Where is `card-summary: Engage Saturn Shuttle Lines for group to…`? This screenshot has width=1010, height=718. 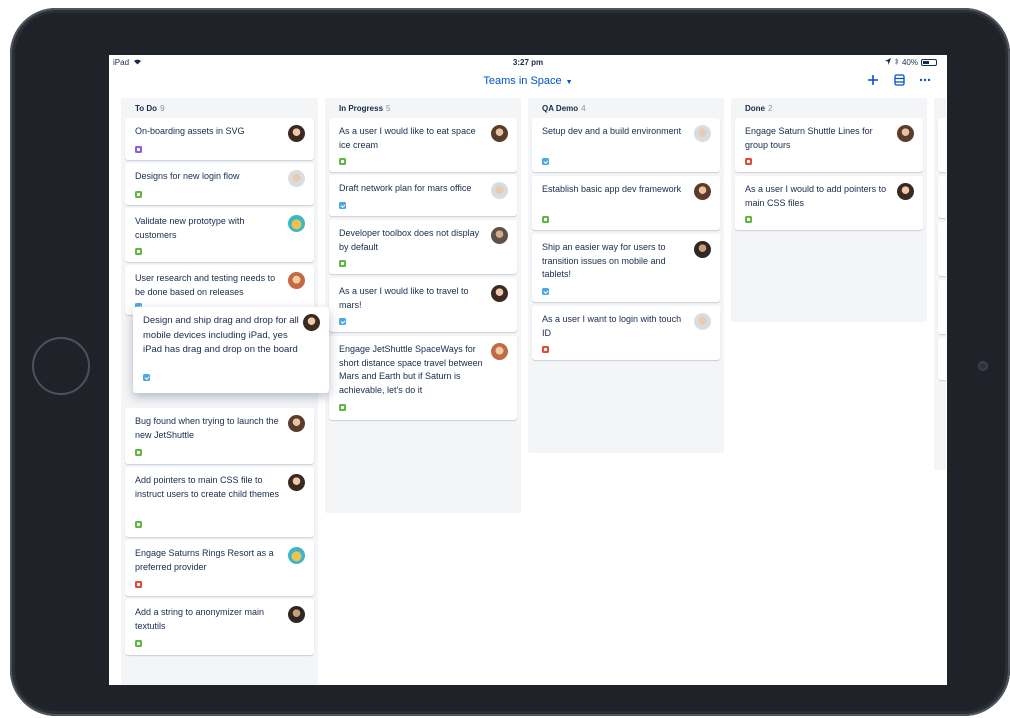 card-summary: Engage Saturn Shuttle Lines for group to… is located at coordinates (809, 138).